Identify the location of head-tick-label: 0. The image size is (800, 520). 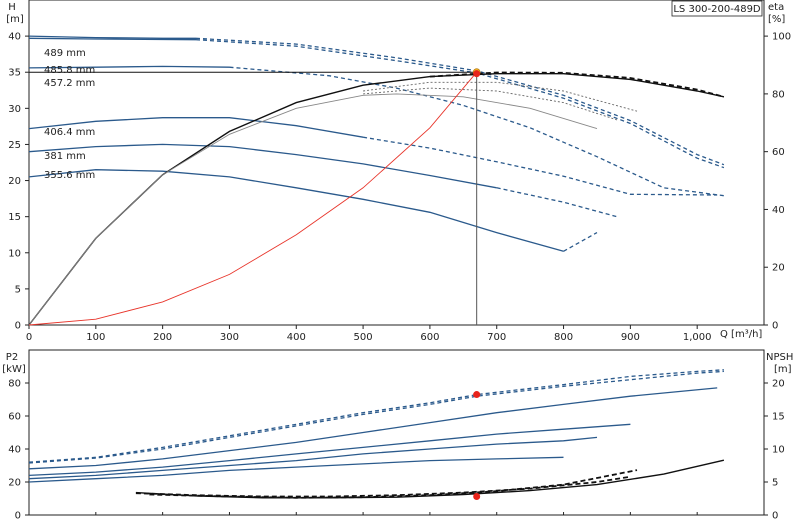
(18, 326).